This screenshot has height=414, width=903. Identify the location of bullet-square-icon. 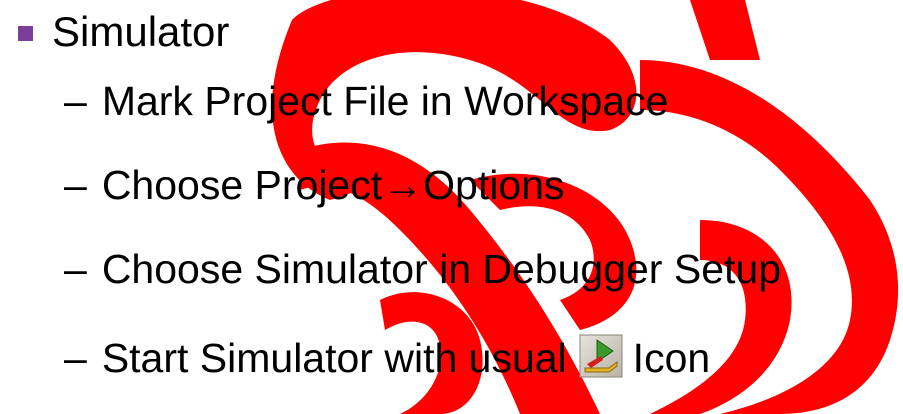
(25, 33).